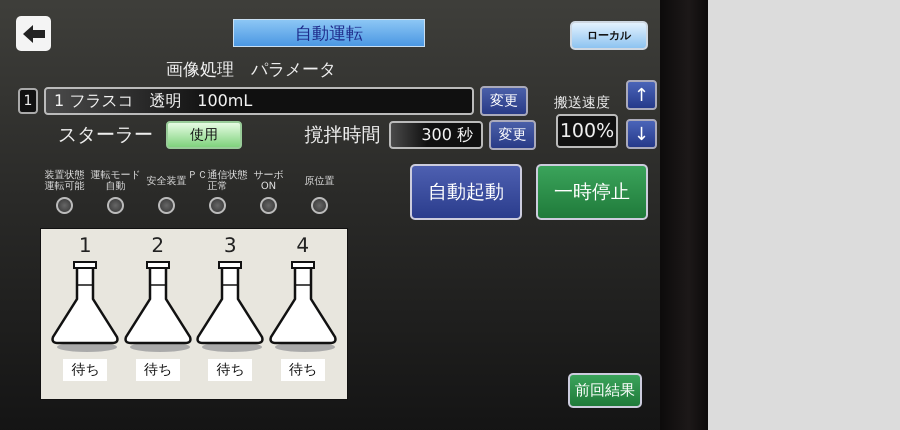 Image resolution: width=900 pixels, height=430 pixels. What do you see at coordinates (329, 33) in the screenshot?
I see `screen-title: 自動運転` at bounding box center [329, 33].